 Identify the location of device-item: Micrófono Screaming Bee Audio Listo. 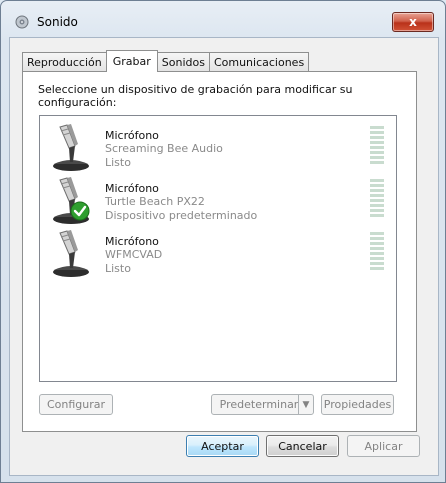
(218, 146).